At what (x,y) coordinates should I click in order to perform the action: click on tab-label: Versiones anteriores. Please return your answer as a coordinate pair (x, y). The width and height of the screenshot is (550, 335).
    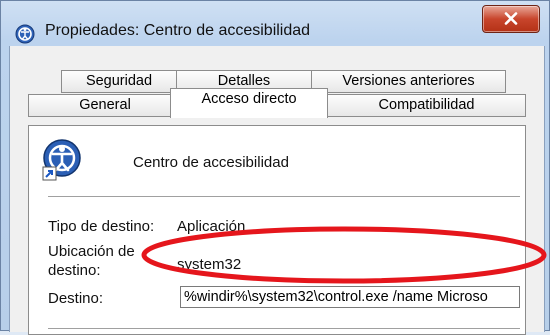
    Looking at the image, I should click on (408, 81).